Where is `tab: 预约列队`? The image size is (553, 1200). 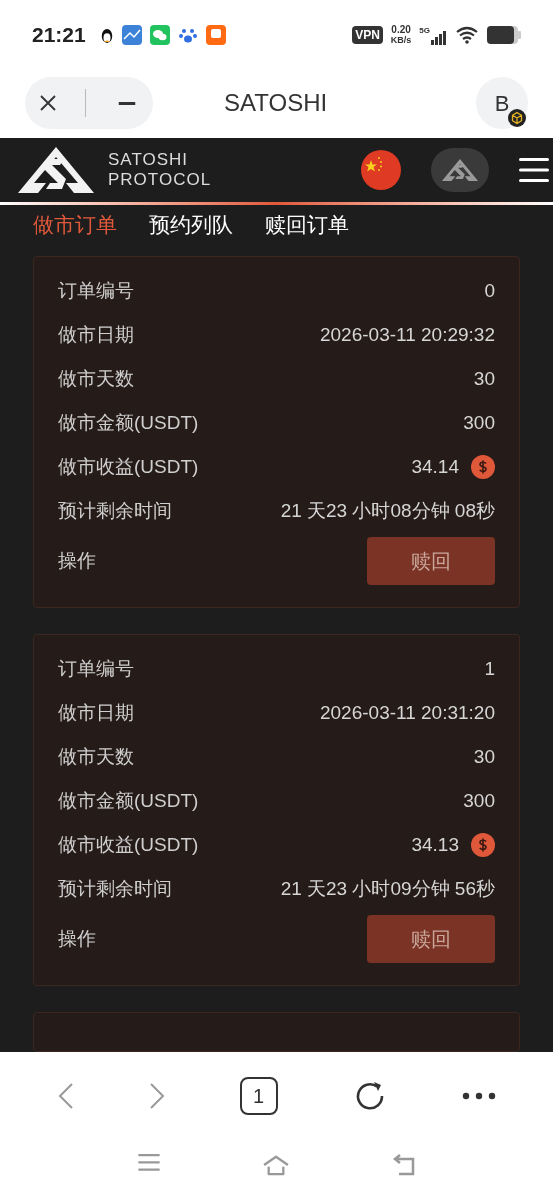
tab: 预约列队 is located at coordinates (191, 224).